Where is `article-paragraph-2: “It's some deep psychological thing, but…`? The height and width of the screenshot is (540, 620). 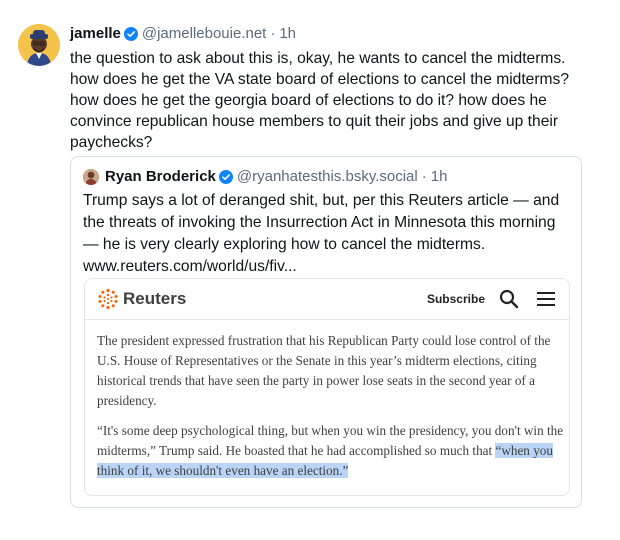
article-paragraph-2: “It's some deep psychological thing, but… is located at coordinates (332, 451).